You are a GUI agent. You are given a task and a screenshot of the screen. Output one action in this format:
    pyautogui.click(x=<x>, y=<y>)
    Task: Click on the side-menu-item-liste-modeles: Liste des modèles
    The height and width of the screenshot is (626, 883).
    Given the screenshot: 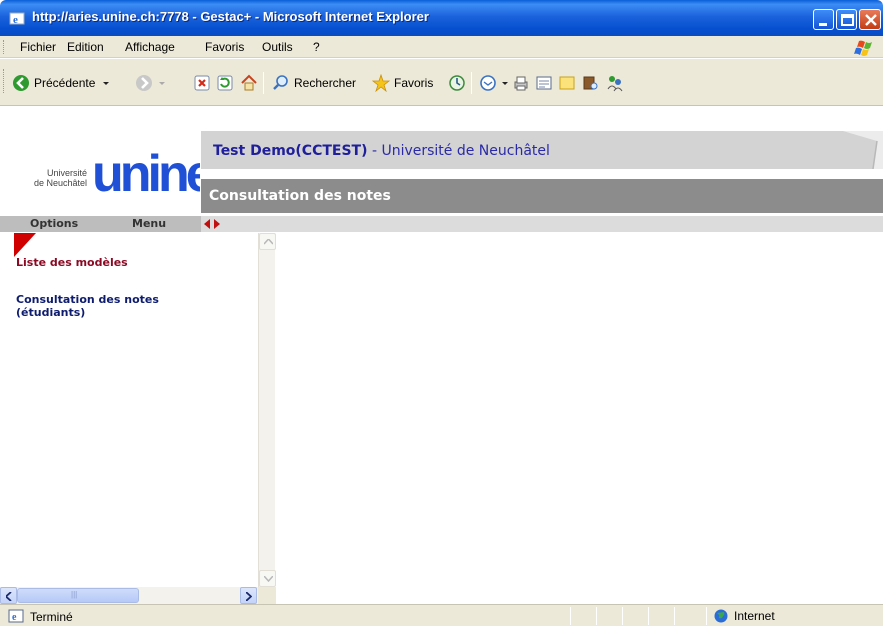 What is the action you would take?
    pyautogui.click(x=72, y=262)
    